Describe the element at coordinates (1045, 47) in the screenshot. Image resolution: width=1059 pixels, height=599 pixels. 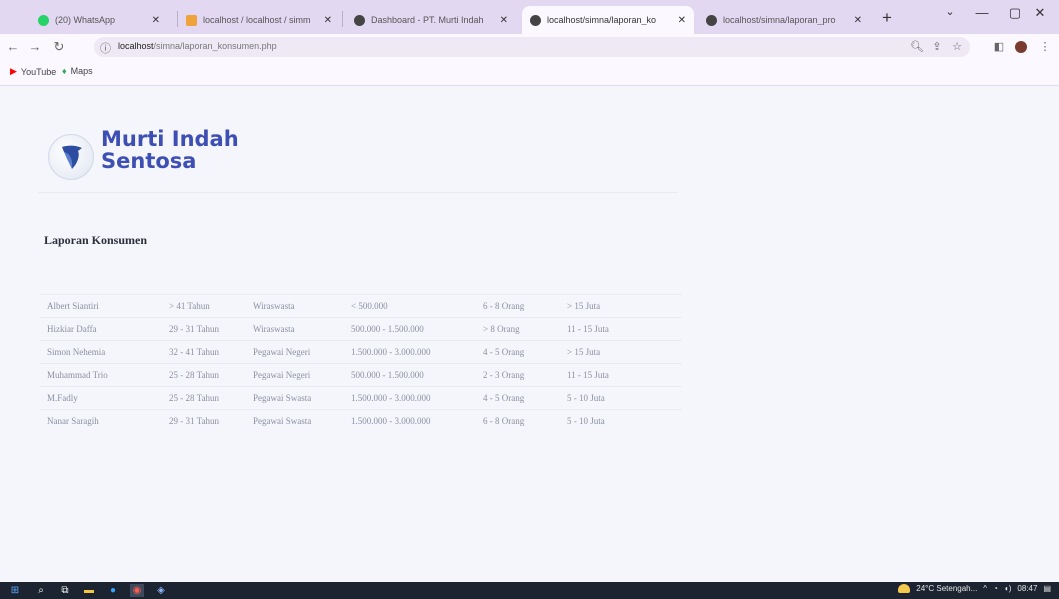
I see `menu-kebab-icon: ⋮` at that location.